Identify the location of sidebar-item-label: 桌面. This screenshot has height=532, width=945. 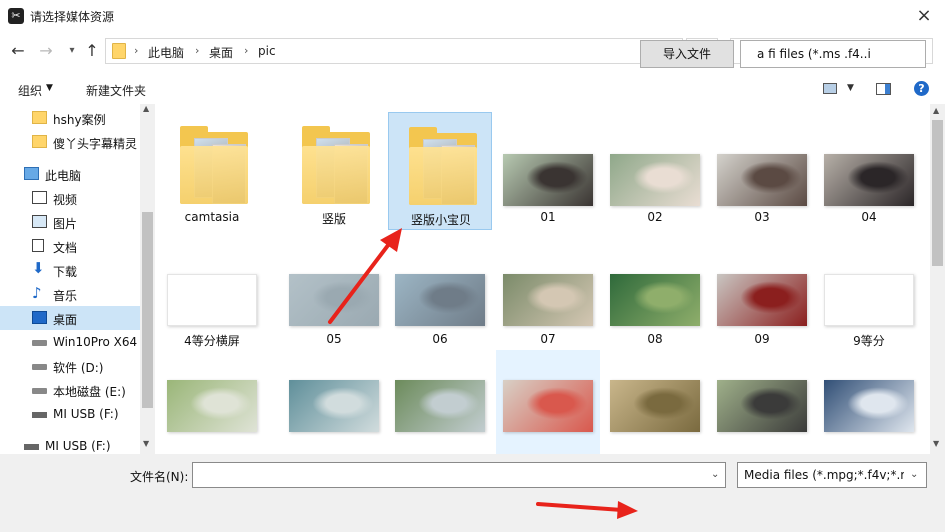
(65, 320).